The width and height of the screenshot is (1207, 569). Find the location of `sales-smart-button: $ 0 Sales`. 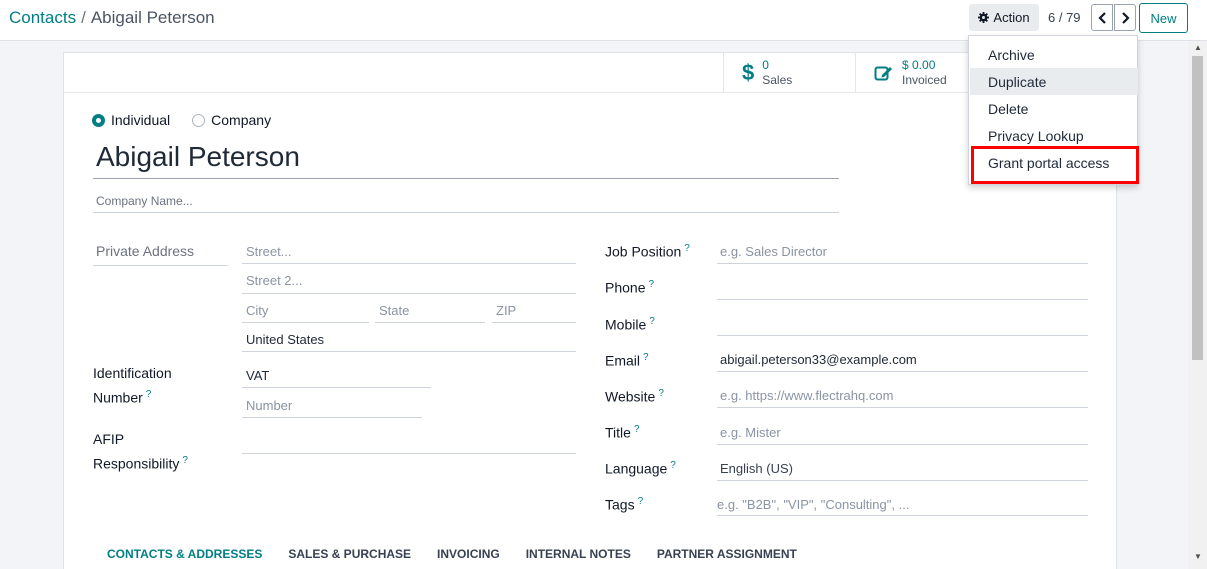

sales-smart-button: $ 0 Sales is located at coordinates (789, 73).